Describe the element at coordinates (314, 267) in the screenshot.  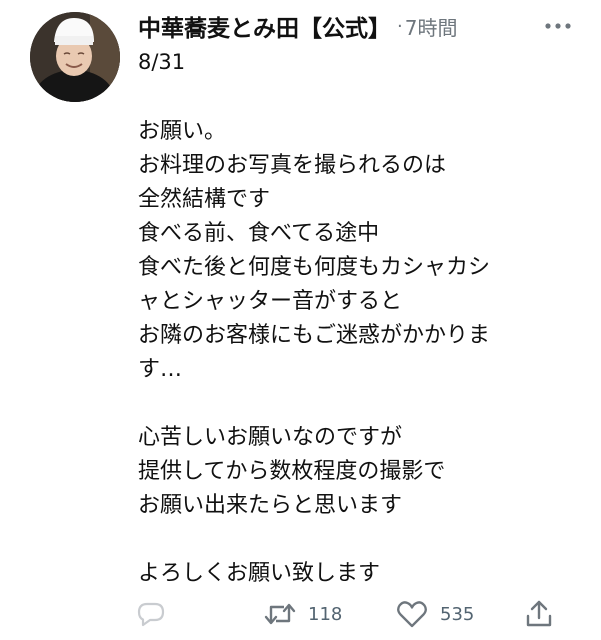
I see `body-line: 食べた後と何度も何度もカシャカシ` at that location.